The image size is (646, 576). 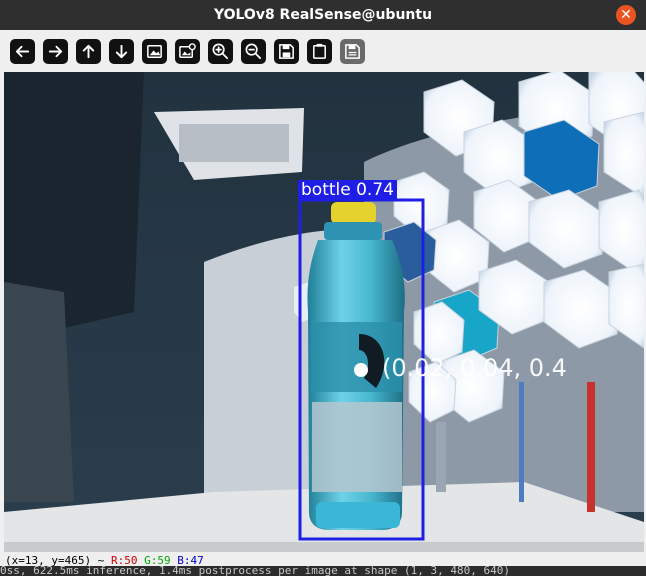 I want to click on zoom-in-icon, so click(x=220, y=51).